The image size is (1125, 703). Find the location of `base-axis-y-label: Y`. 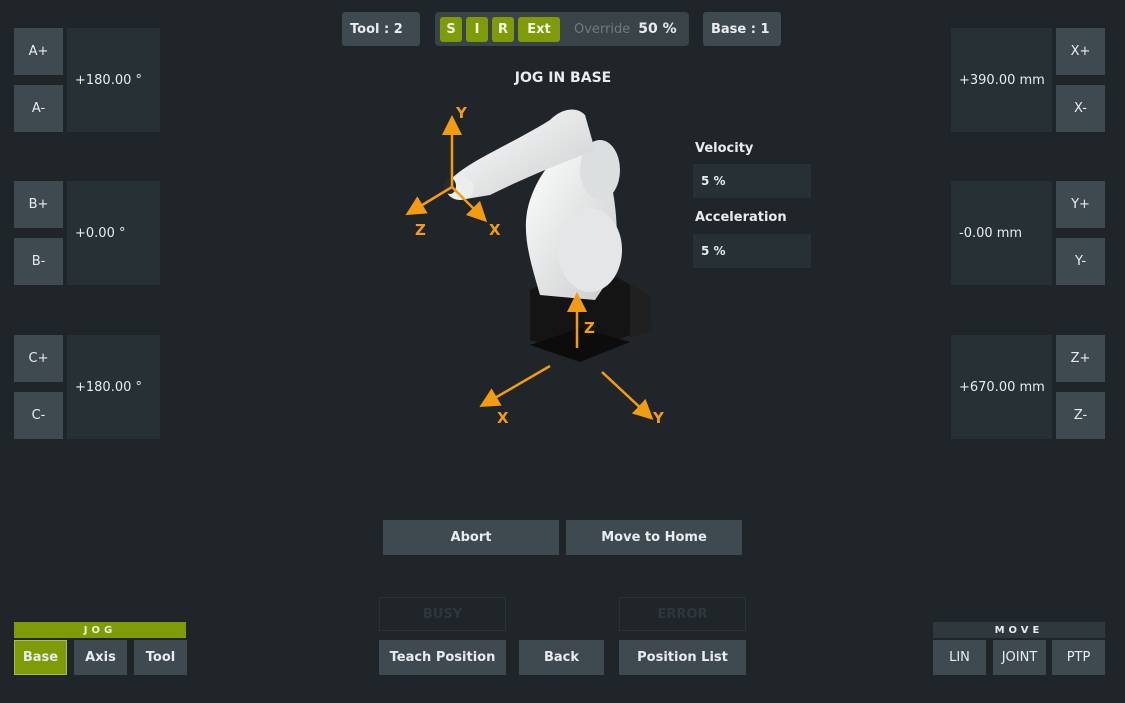

base-axis-y-label: Y is located at coordinates (658, 418).